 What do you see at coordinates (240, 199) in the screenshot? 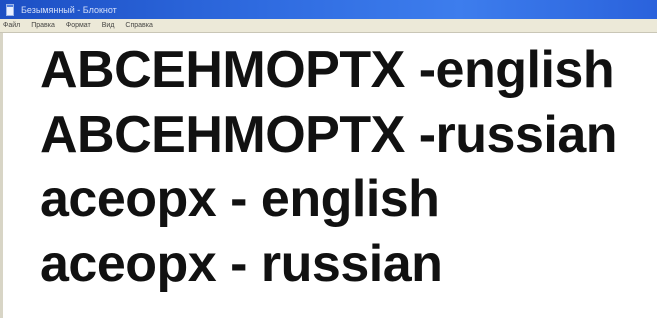
I see `text-line: aceopx - english` at bounding box center [240, 199].